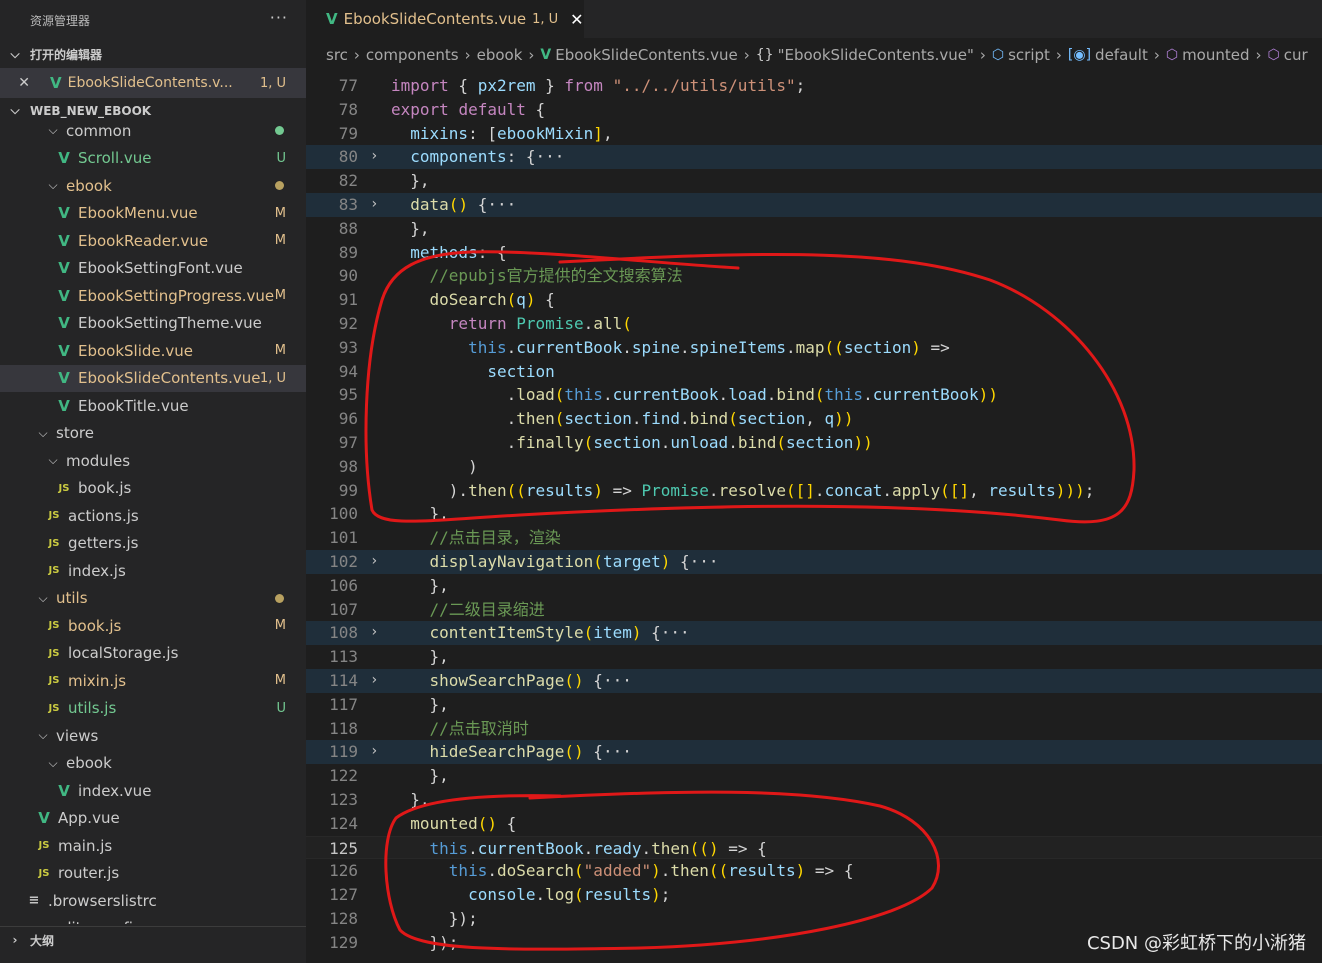 This screenshot has height=963, width=1322. What do you see at coordinates (814, 824) in the screenshot?
I see `code-line: 124 mounted() {` at bounding box center [814, 824].